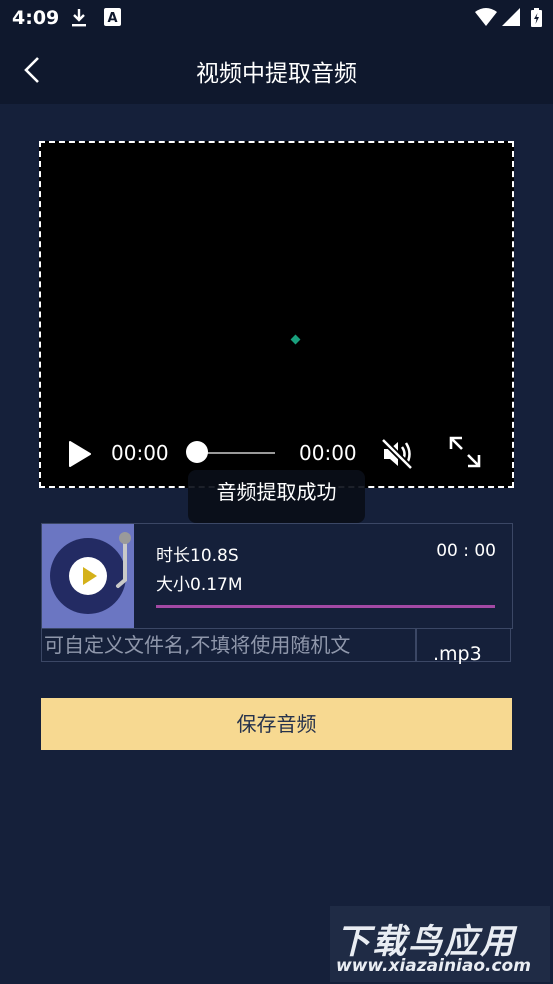 The width and height of the screenshot is (553, 984). Describe the element at coordinates (465, 452) in the screenshot. I see `fullscreen-icon` at that location.